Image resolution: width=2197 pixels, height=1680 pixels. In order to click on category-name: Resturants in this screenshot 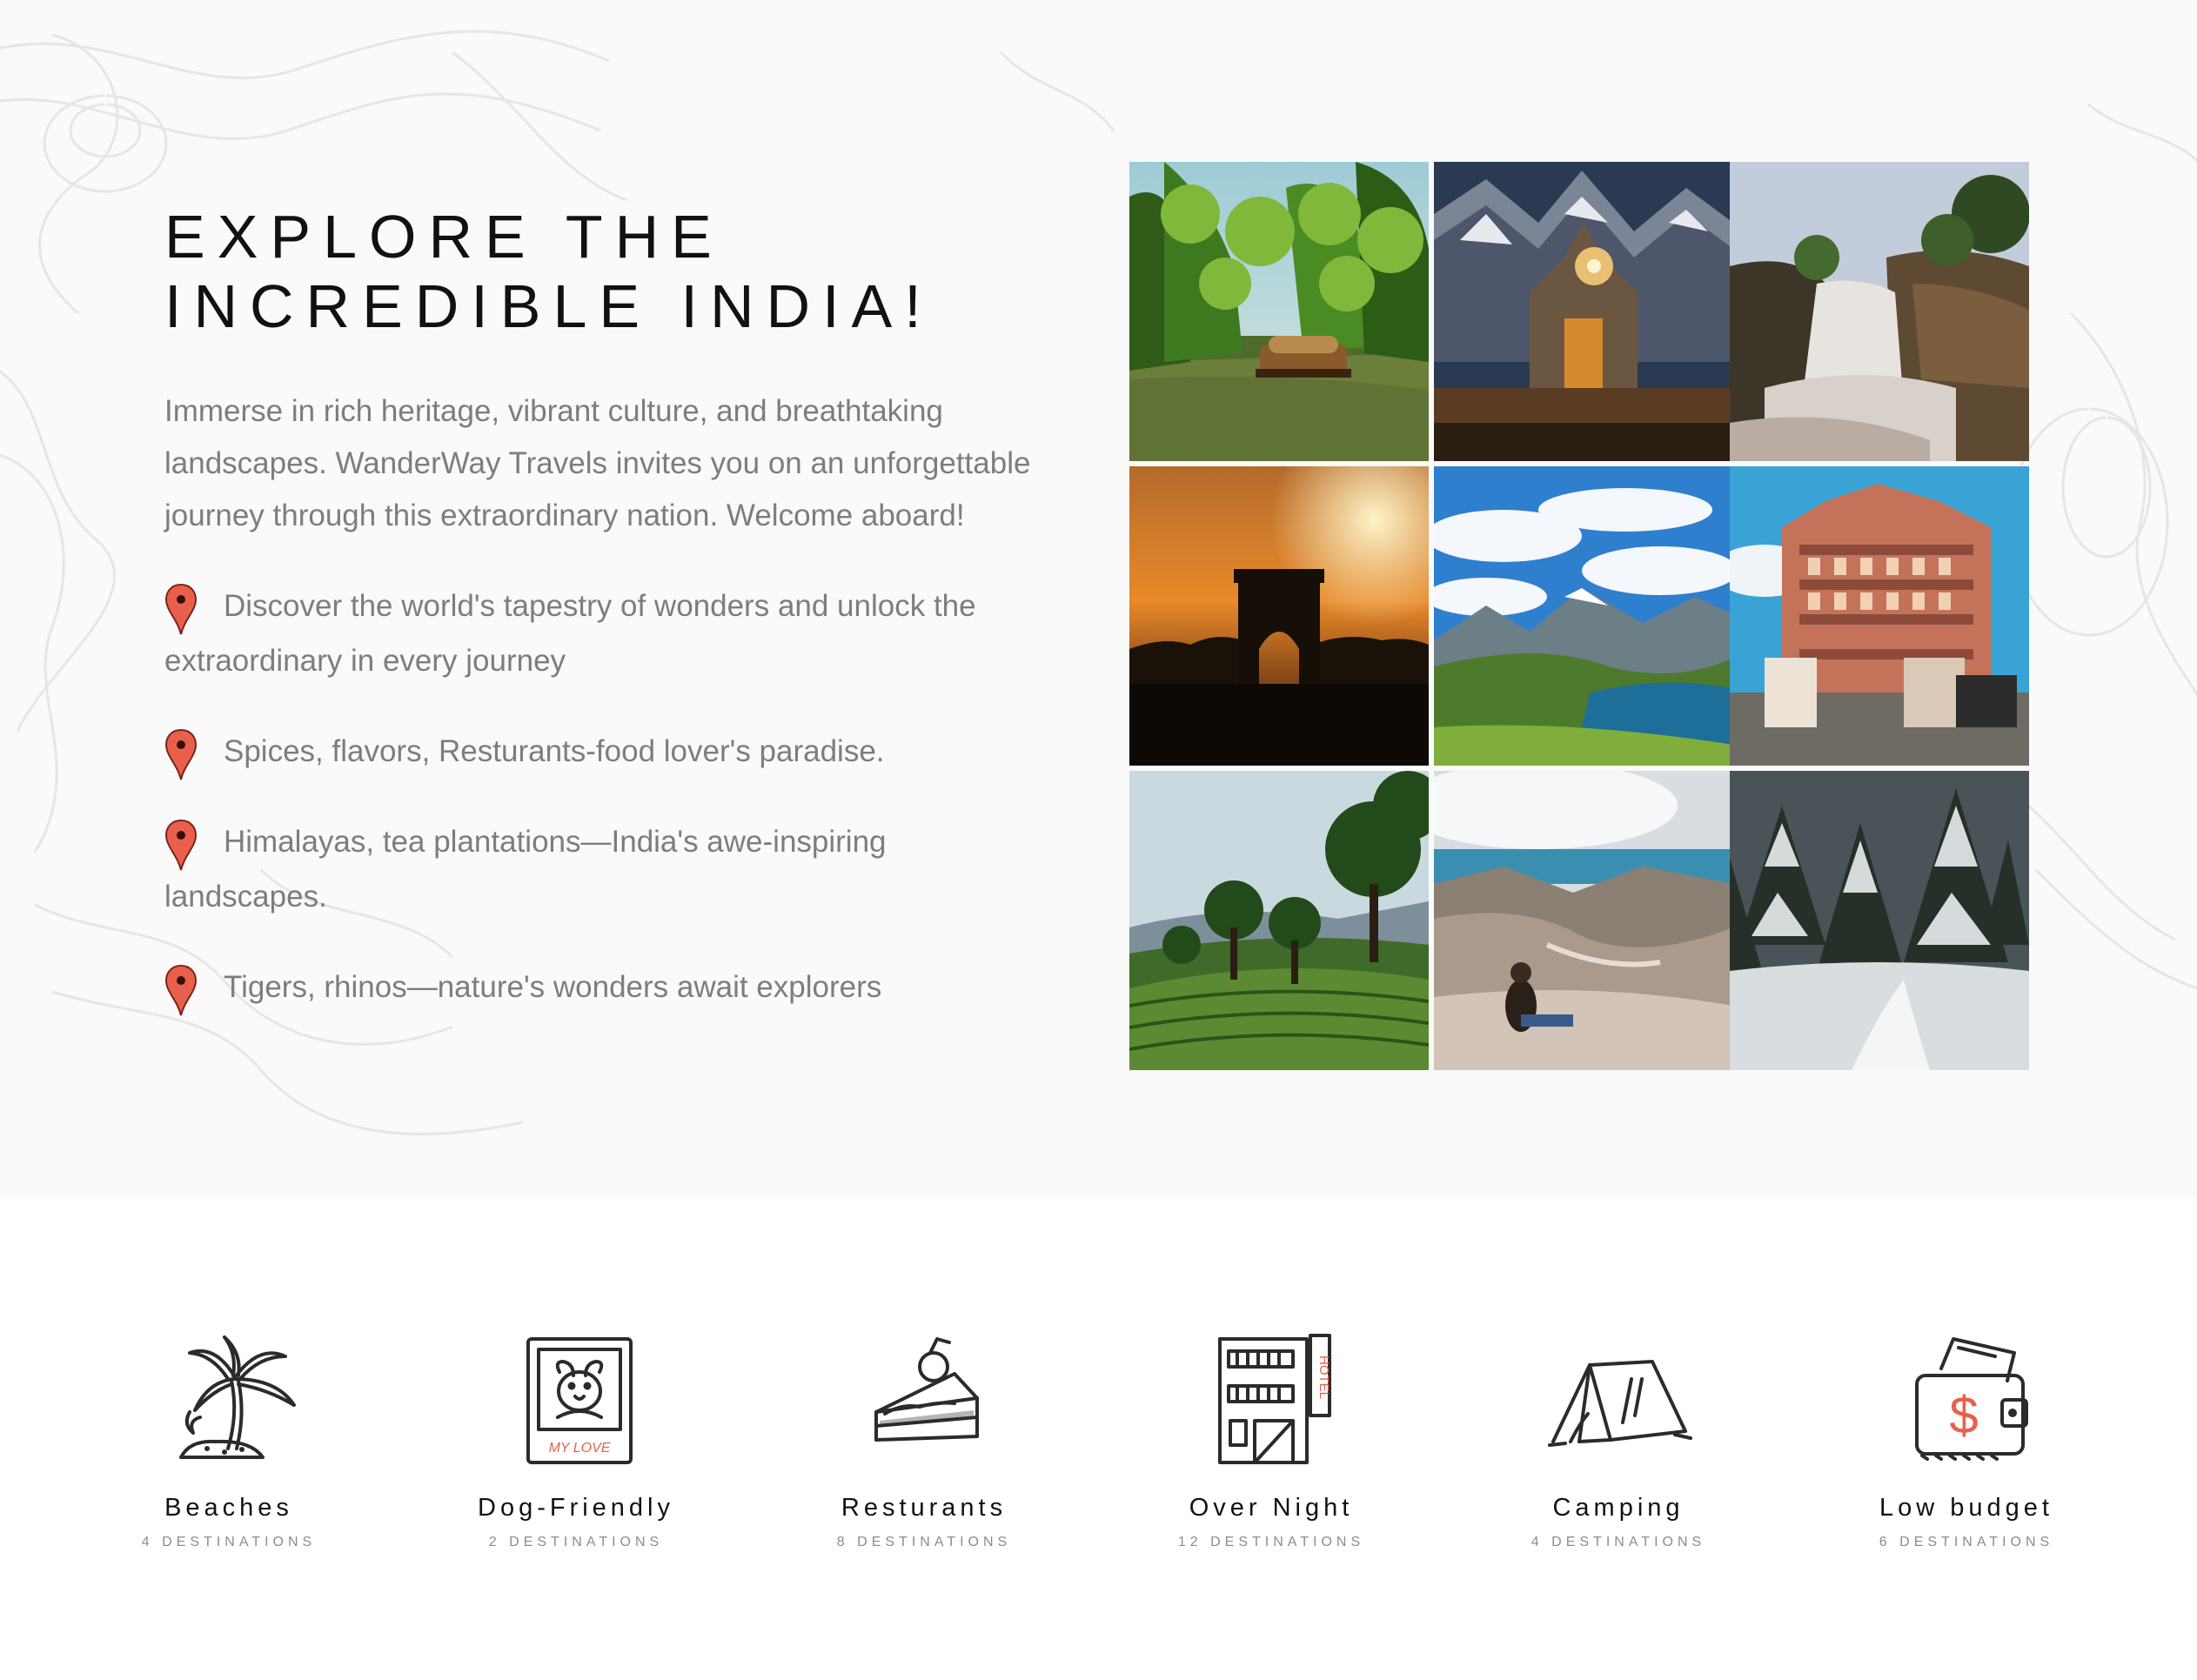, I will do `click(924, 1508)`.